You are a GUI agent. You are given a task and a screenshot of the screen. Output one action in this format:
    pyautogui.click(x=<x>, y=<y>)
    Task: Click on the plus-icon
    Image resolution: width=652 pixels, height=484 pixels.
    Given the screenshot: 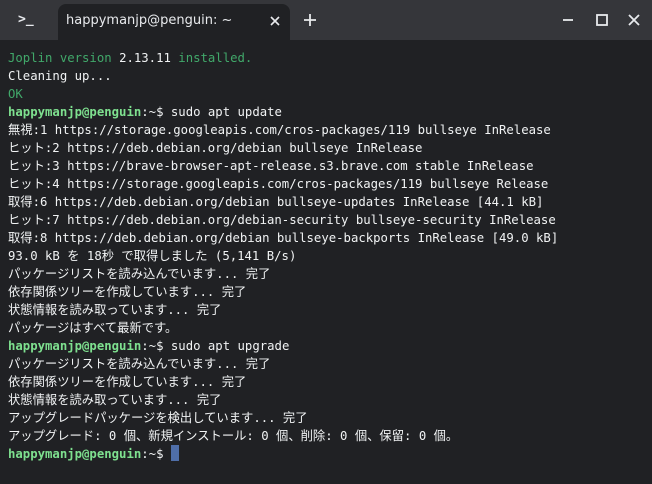 What is the action you would take?
    pyautogui.click(x=310, y=20)
    